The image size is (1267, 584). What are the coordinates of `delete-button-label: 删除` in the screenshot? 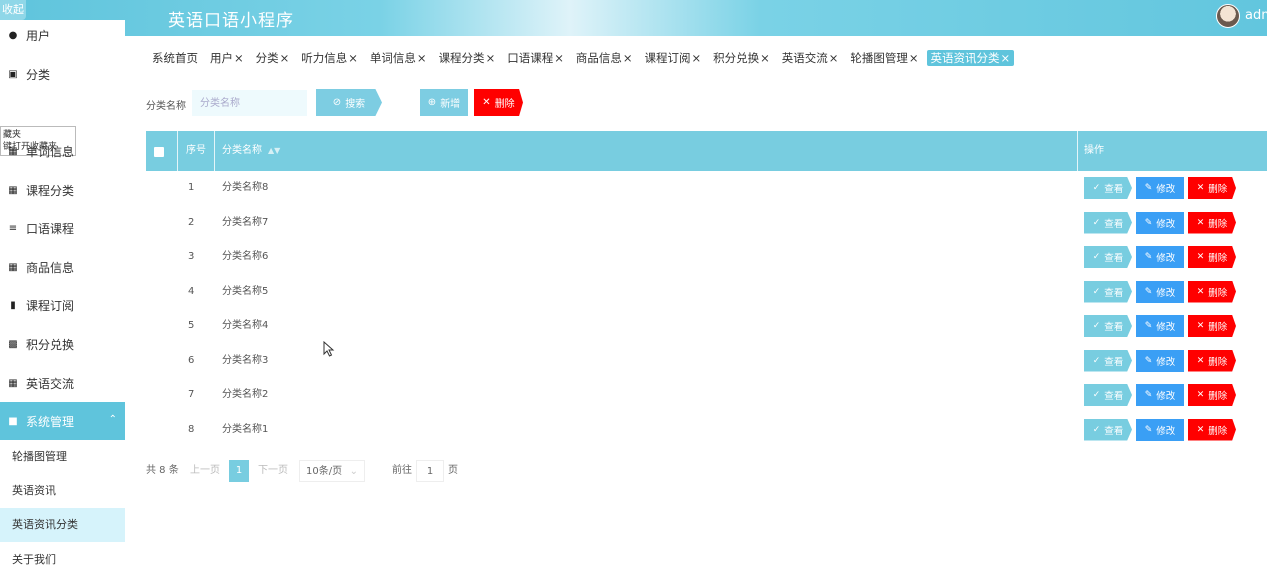 It's located at (1218, 327).